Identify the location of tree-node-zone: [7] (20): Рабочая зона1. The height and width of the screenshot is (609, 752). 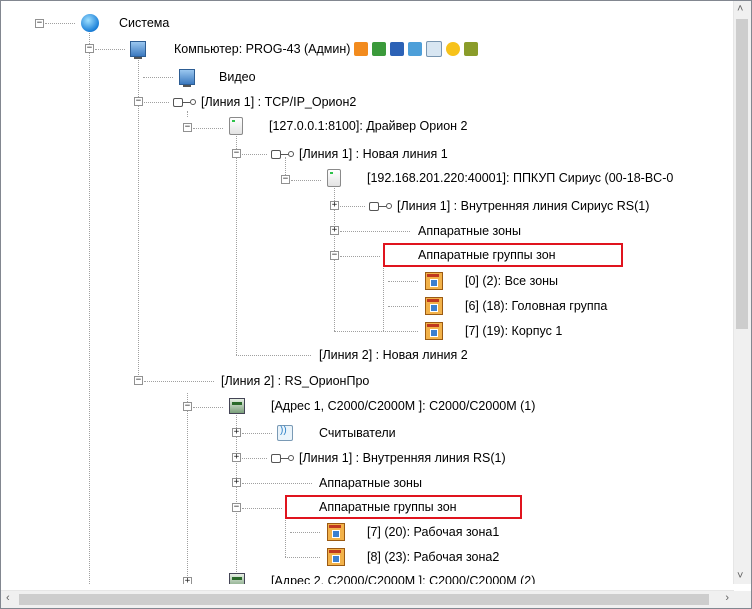
(413, 532).